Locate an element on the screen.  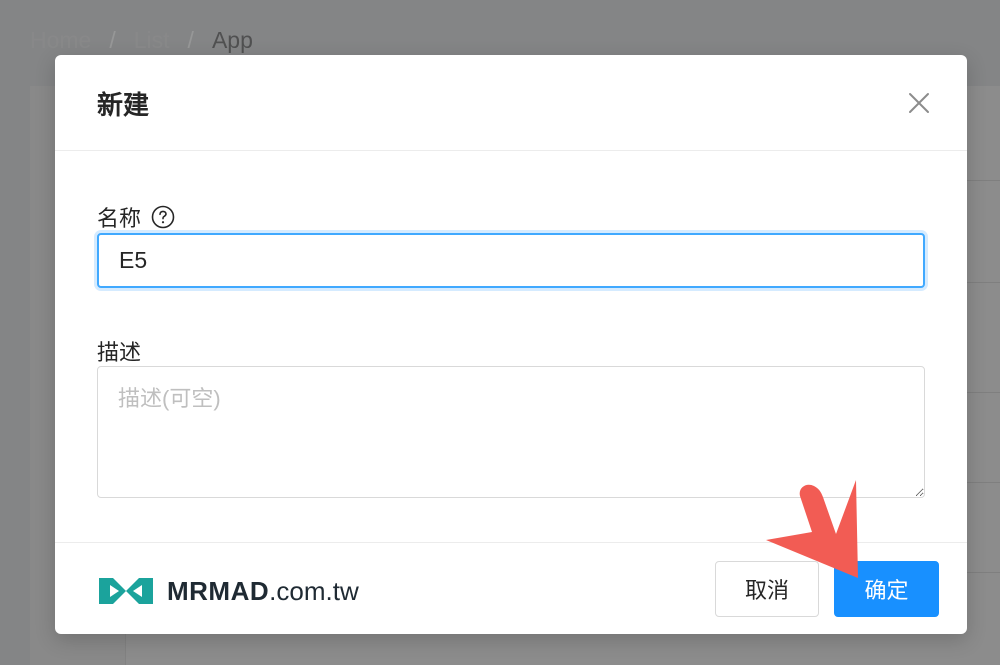
question-circle-icon is located at coordinates (163, 217).